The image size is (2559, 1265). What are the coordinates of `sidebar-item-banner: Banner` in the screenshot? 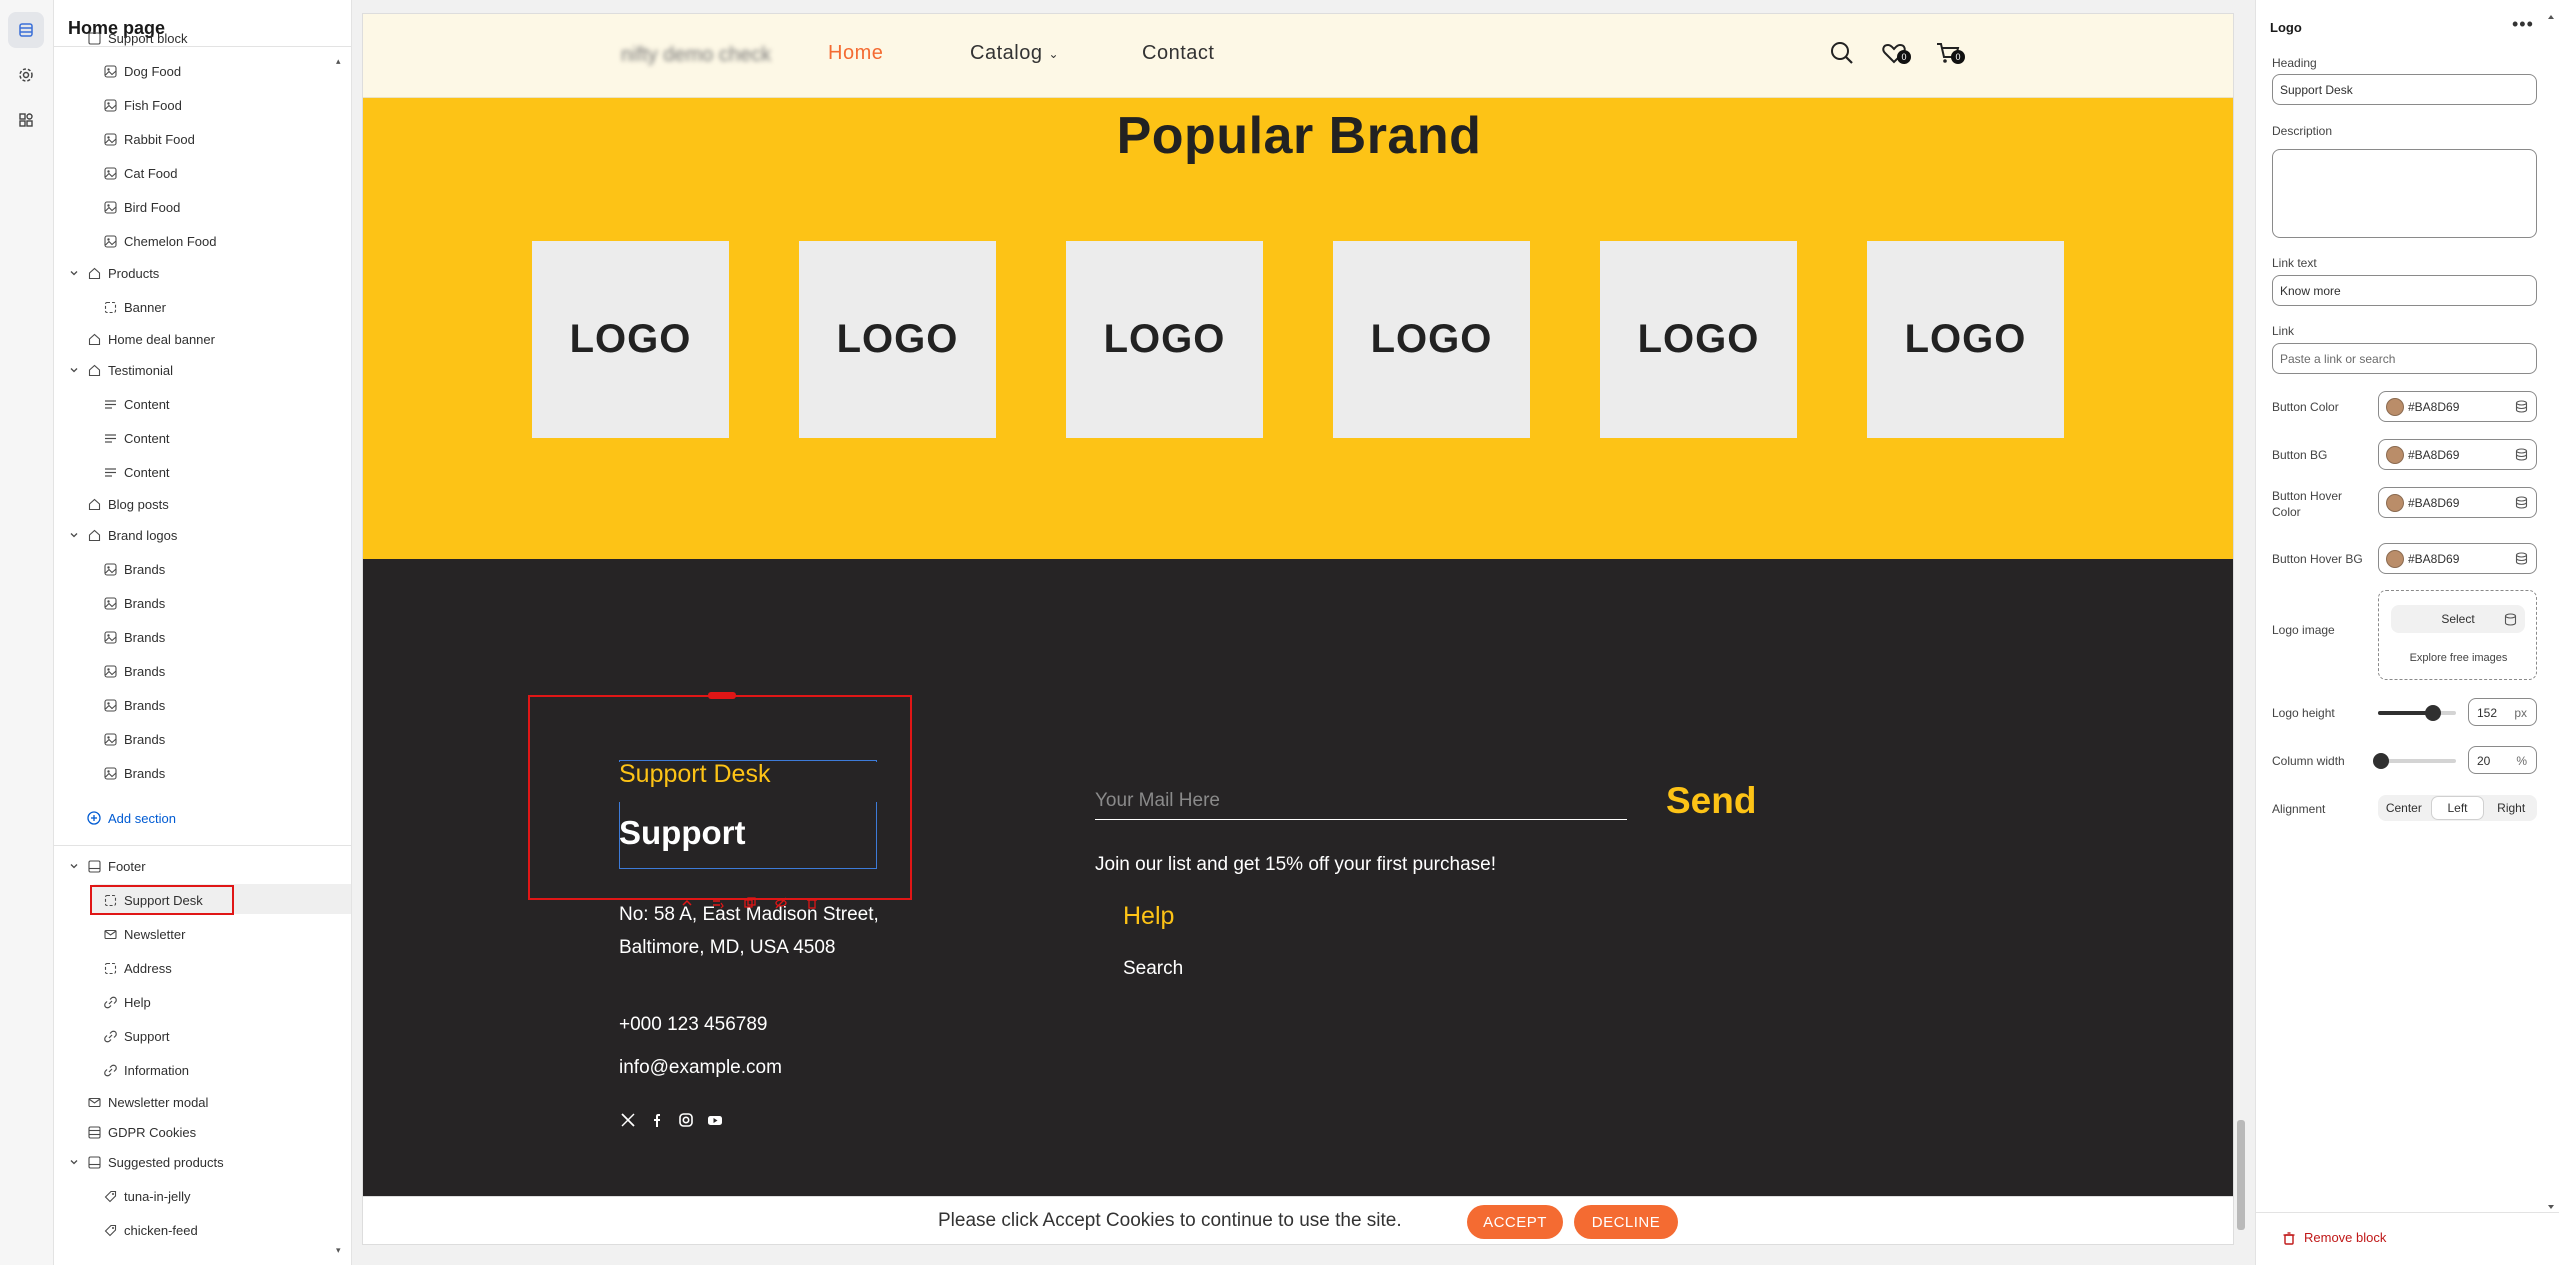 It's located at (134, 307).